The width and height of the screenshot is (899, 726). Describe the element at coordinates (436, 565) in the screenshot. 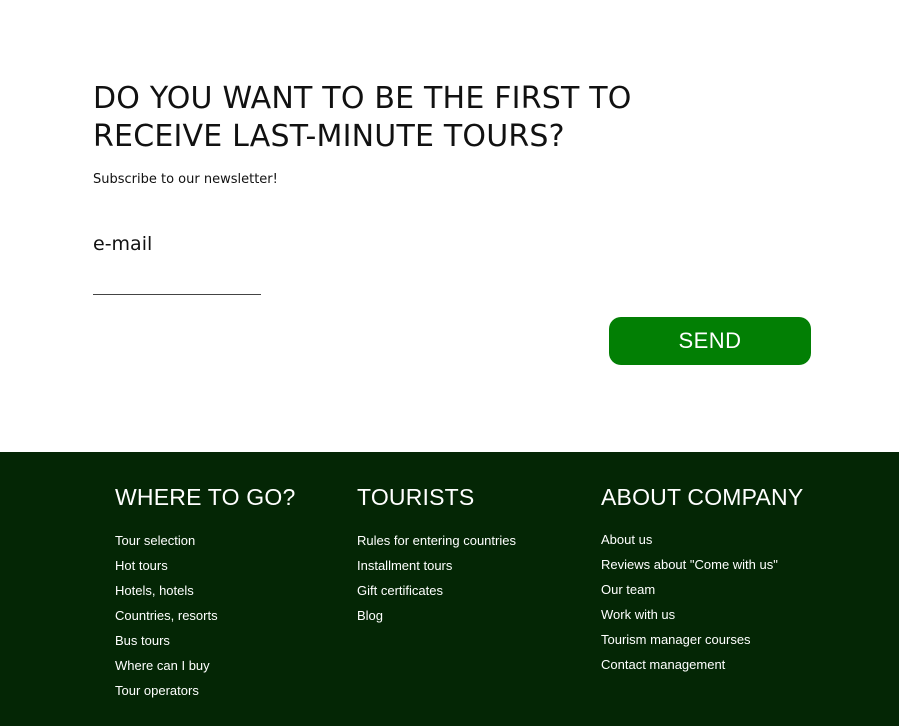

I see `footer-link-installment-tours: Installment tours` at that location.